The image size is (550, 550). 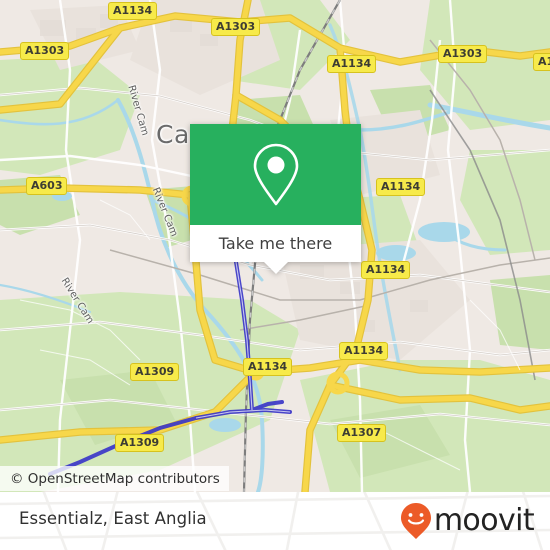 I want to click on popup-pin-area, so click(x=275, y=174).